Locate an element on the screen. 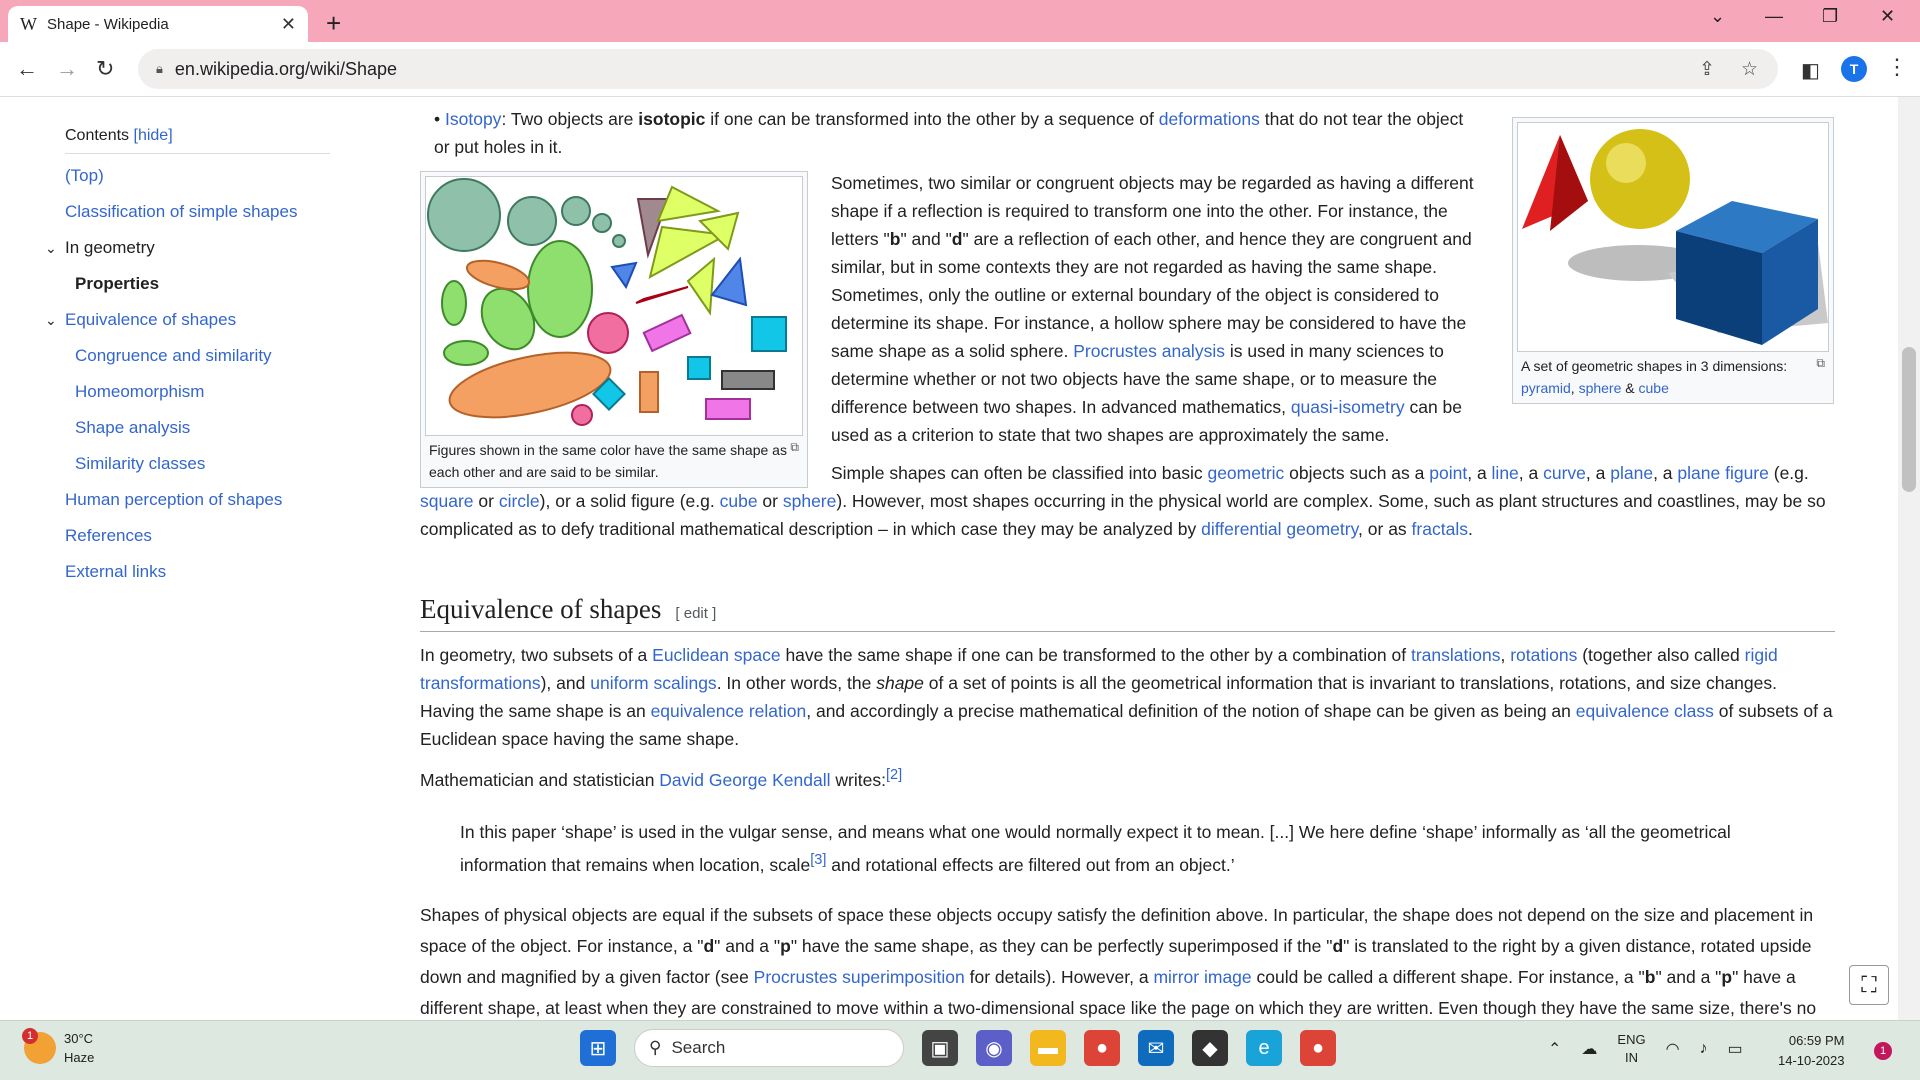 The image size is (1920, 1080). scrollbar-thumb is located at coordinates (1909, 419).